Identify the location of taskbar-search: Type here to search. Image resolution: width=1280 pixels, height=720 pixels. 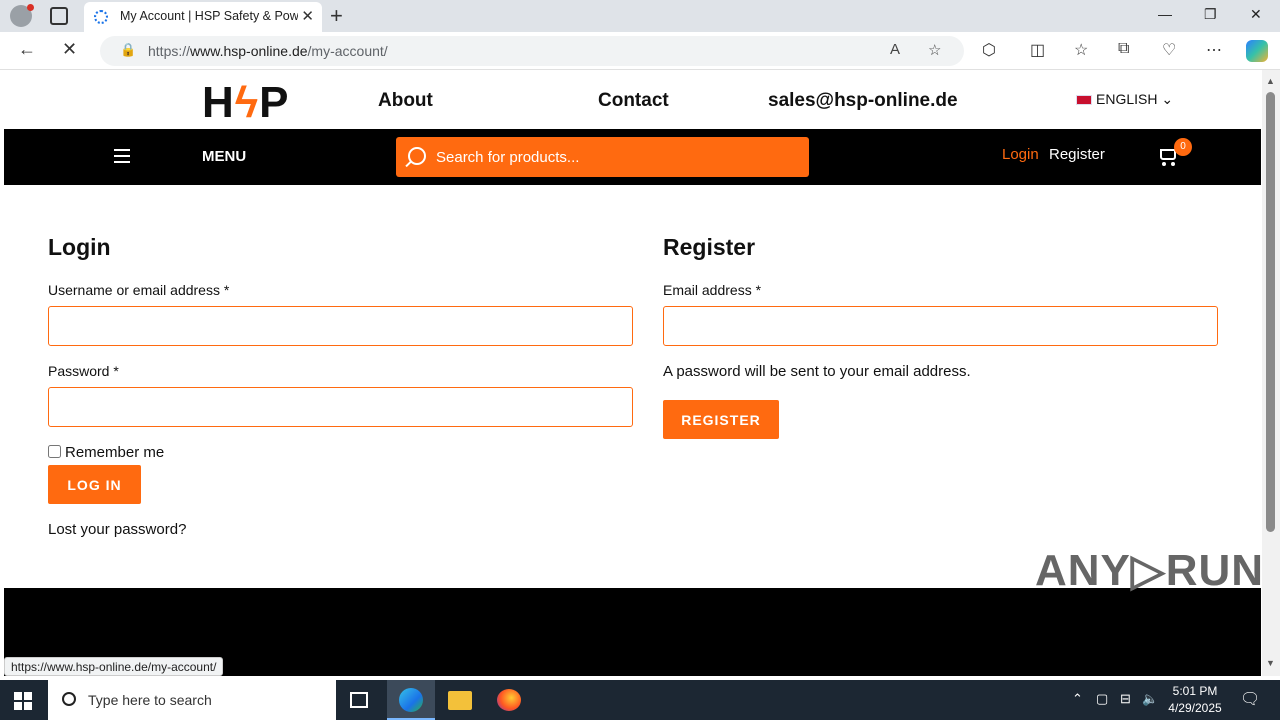
(192, 700).